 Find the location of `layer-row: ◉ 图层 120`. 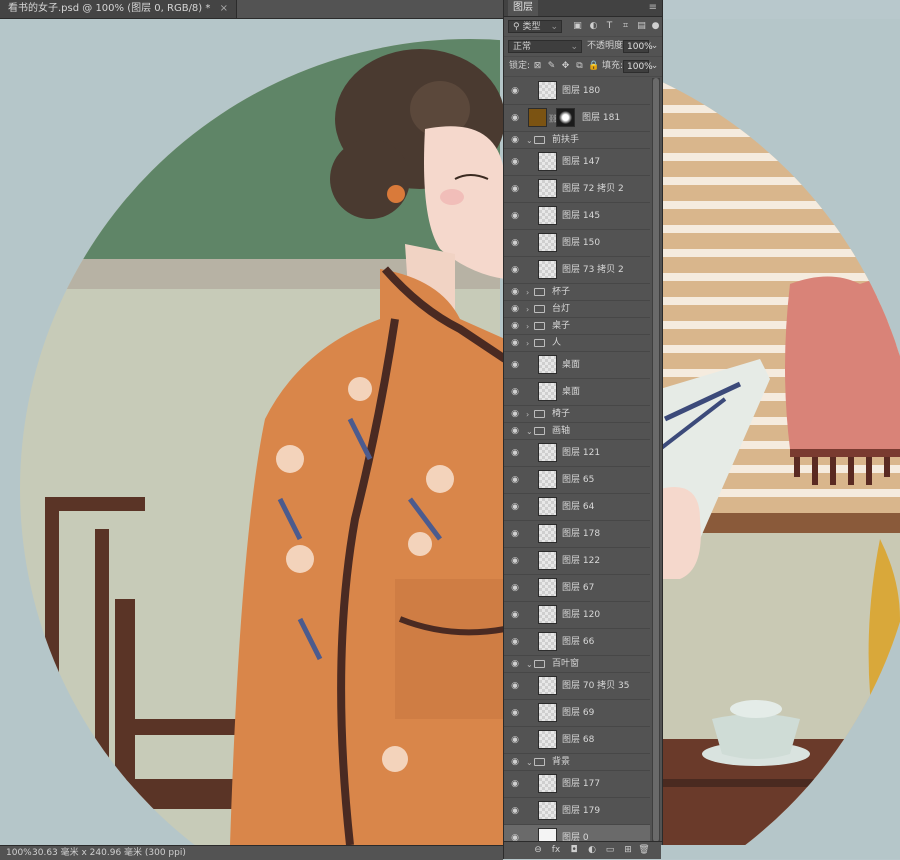

layer-row: ◉ 图层 120 is located at coordinates (577, 615).